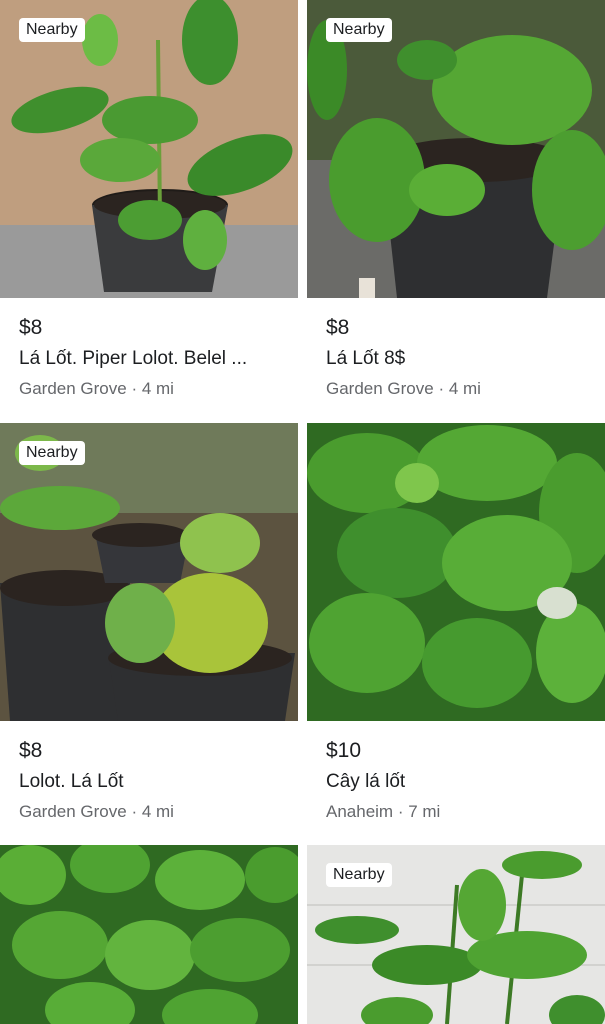 The height and width of the screenshot is (1024, 605). I want to click on listing-price: $10, so click(344, 750).